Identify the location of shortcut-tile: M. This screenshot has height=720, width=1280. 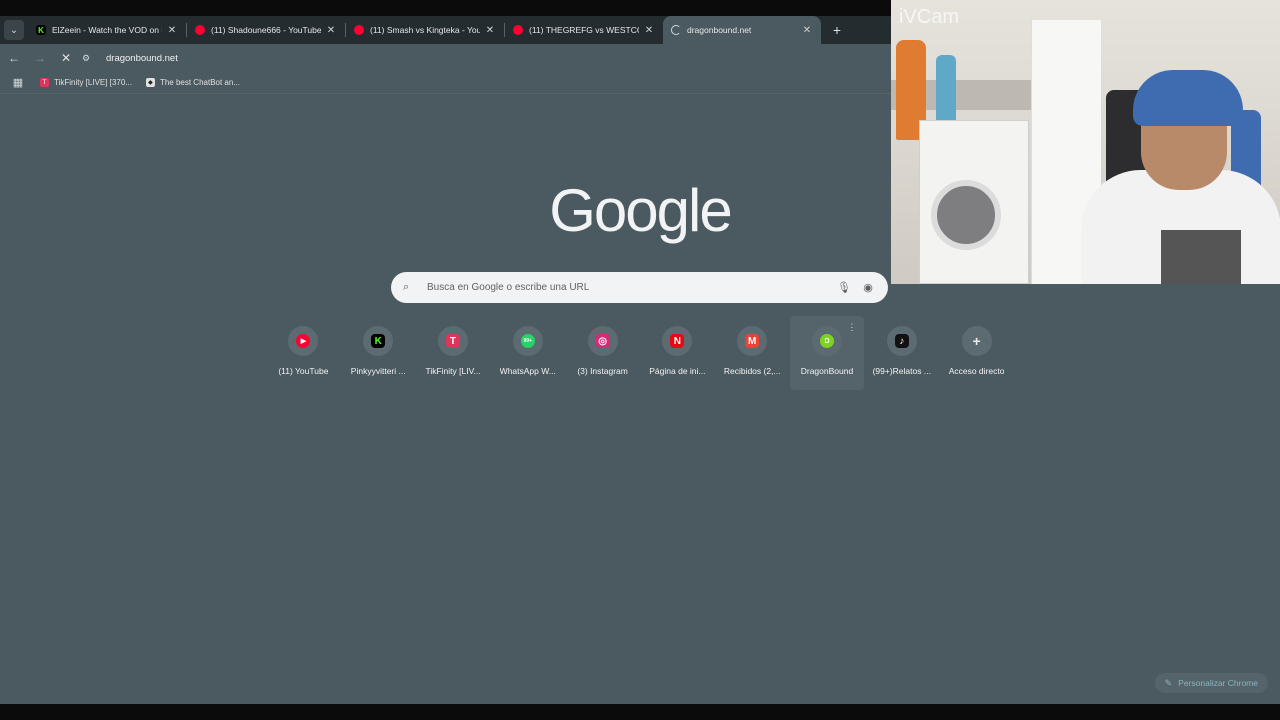
(752, 341).